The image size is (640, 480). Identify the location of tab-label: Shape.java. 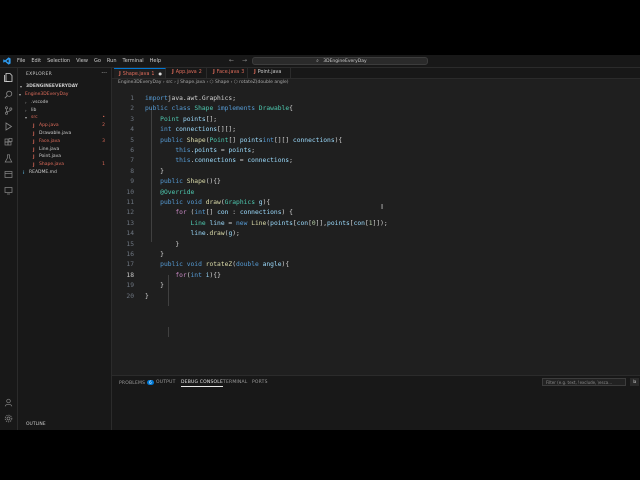
(136, 74).